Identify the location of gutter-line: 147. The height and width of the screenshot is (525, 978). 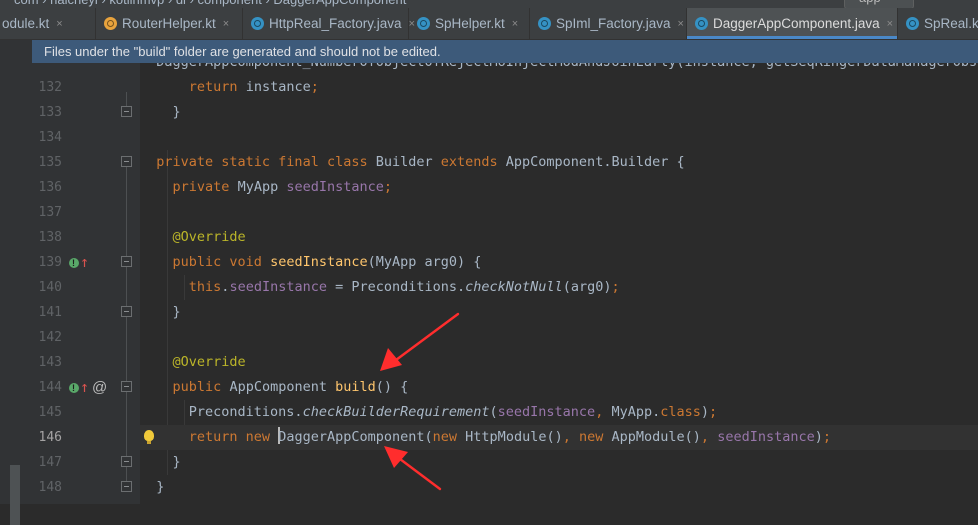
(86, 462).